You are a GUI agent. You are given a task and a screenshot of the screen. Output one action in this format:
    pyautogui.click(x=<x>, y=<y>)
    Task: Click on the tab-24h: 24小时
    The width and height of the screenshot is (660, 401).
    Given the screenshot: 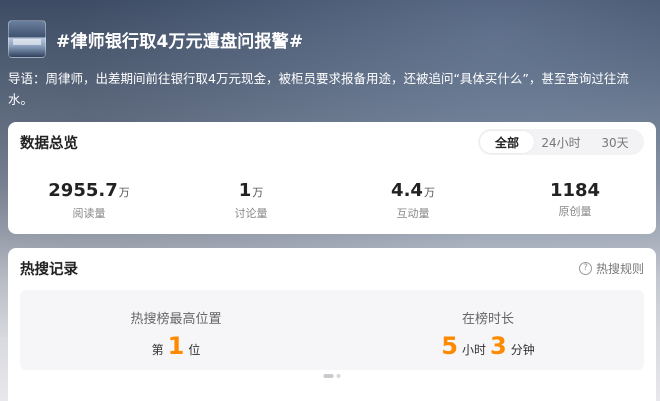 What is the action you would take?
    pyautogui.click(x=561, y=142)
    